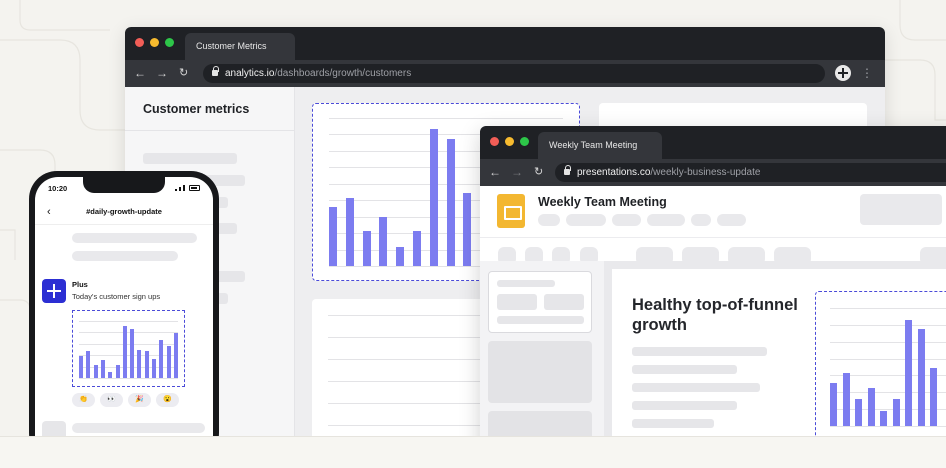 The width and height of the screenshot is (946, 468). I want to click on current-slide: Healthy top-of-funnel growth, so click(779, 362).